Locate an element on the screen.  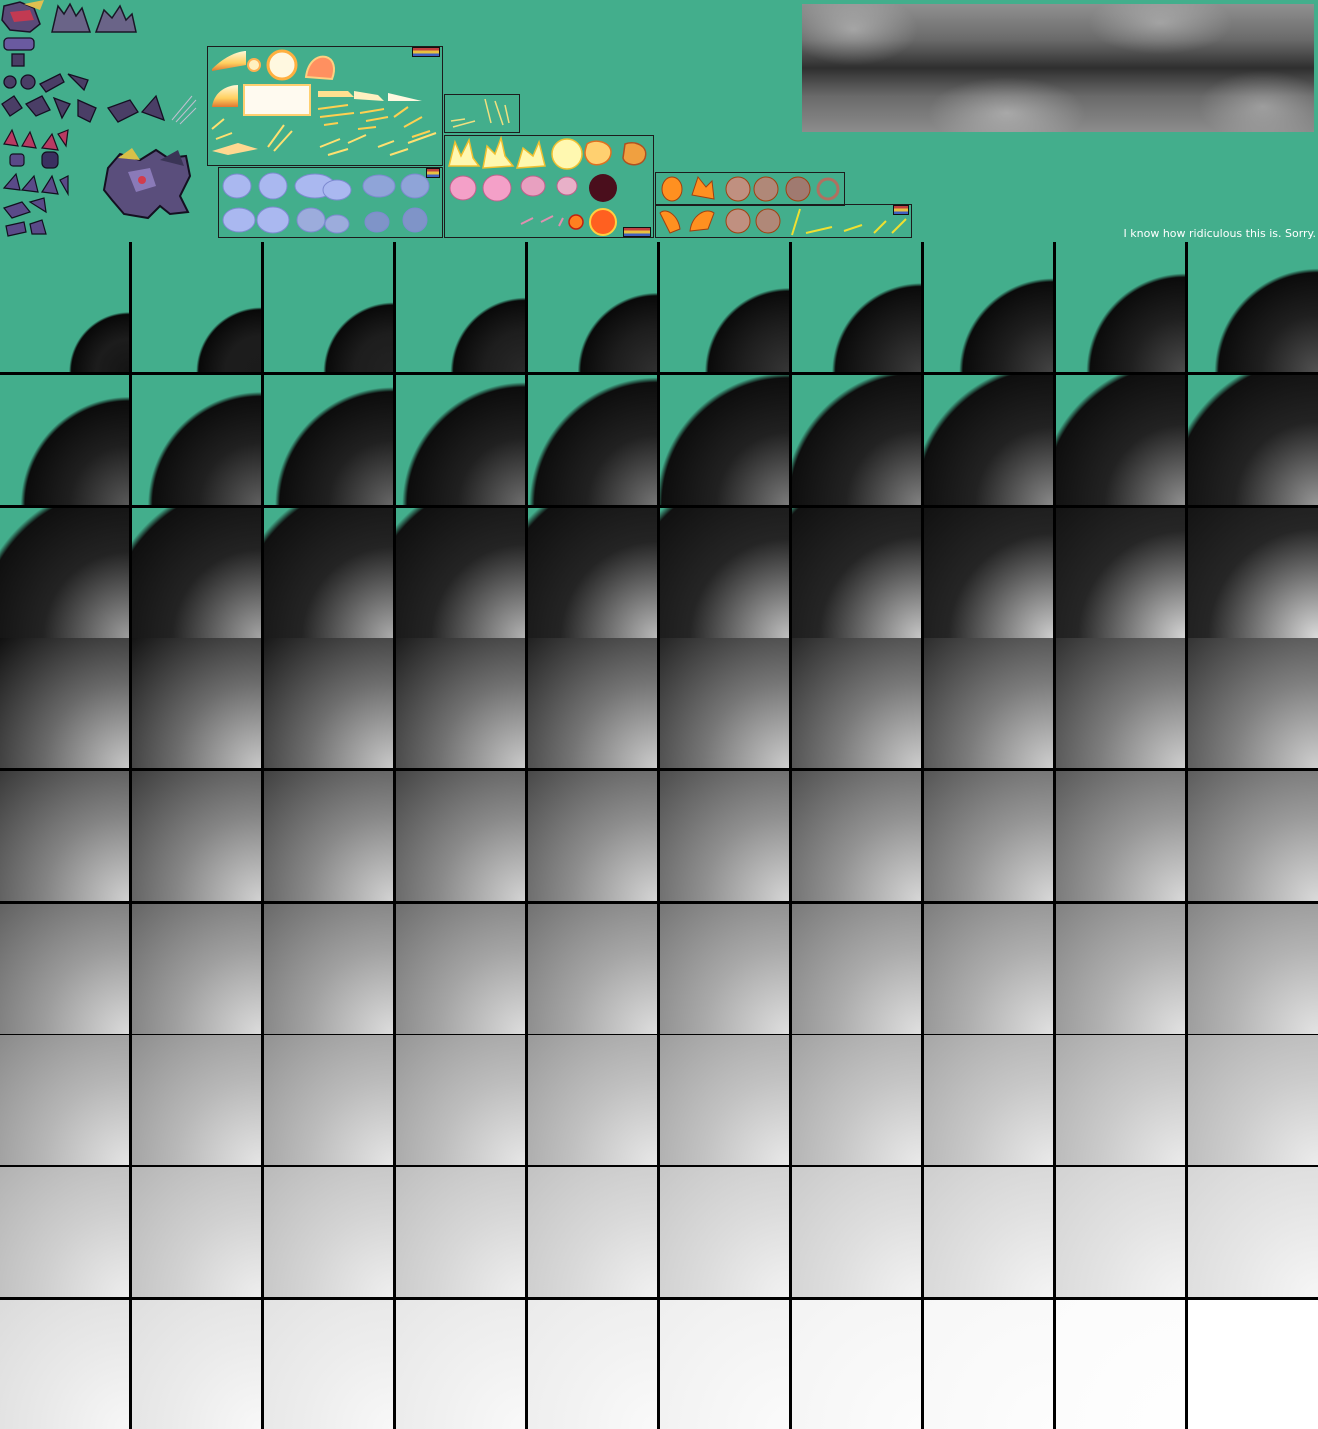
robot-head-icon is located at coordinates (22, 16).